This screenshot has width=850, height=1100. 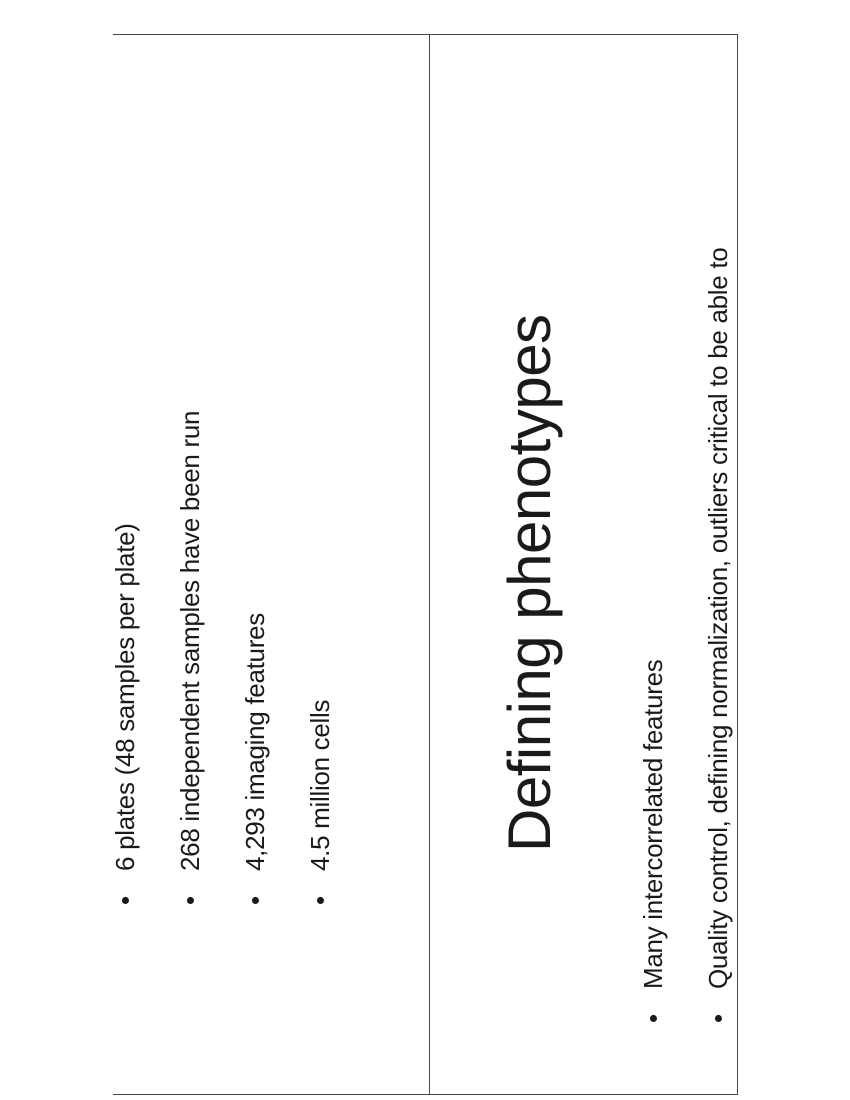 I want to click on slide-divider, so click(x=429, y=564).